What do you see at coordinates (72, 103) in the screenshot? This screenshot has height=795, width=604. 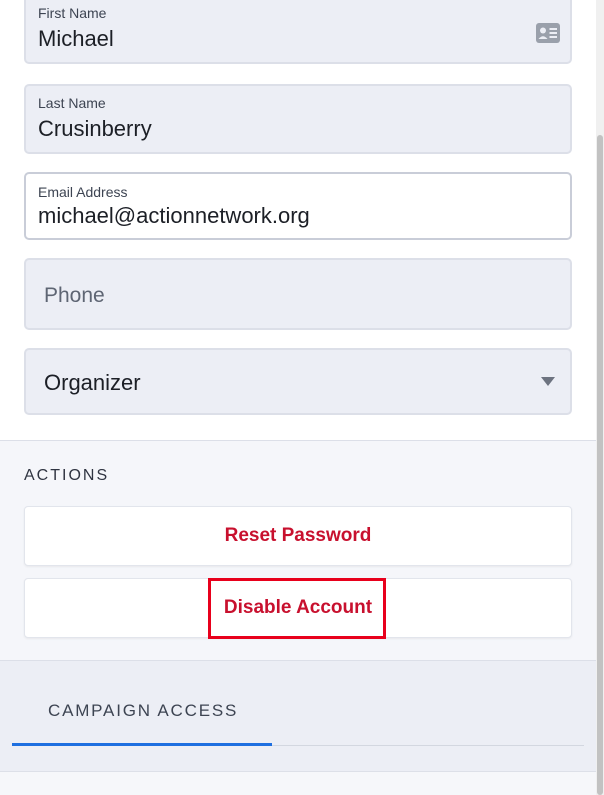 I see `last-name-label: Last Name` at bounding box center [72, 103].